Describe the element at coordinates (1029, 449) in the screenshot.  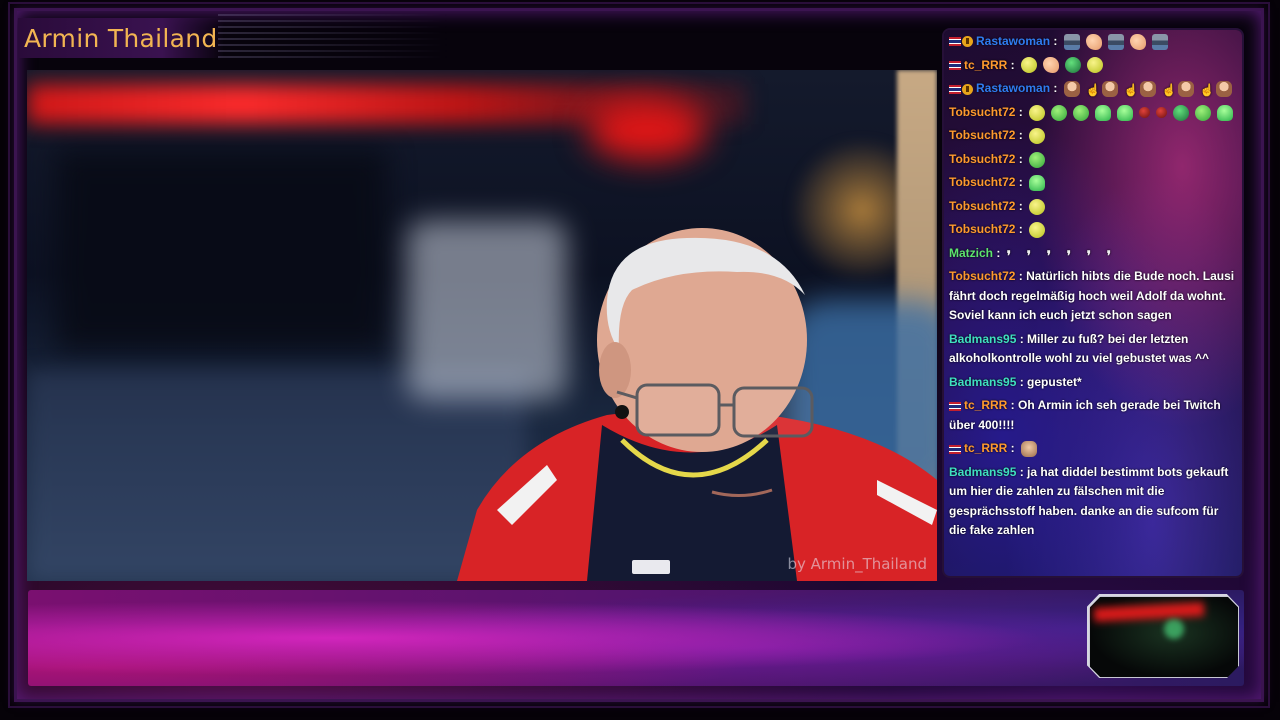
I see `face-emote-icon` at that location.